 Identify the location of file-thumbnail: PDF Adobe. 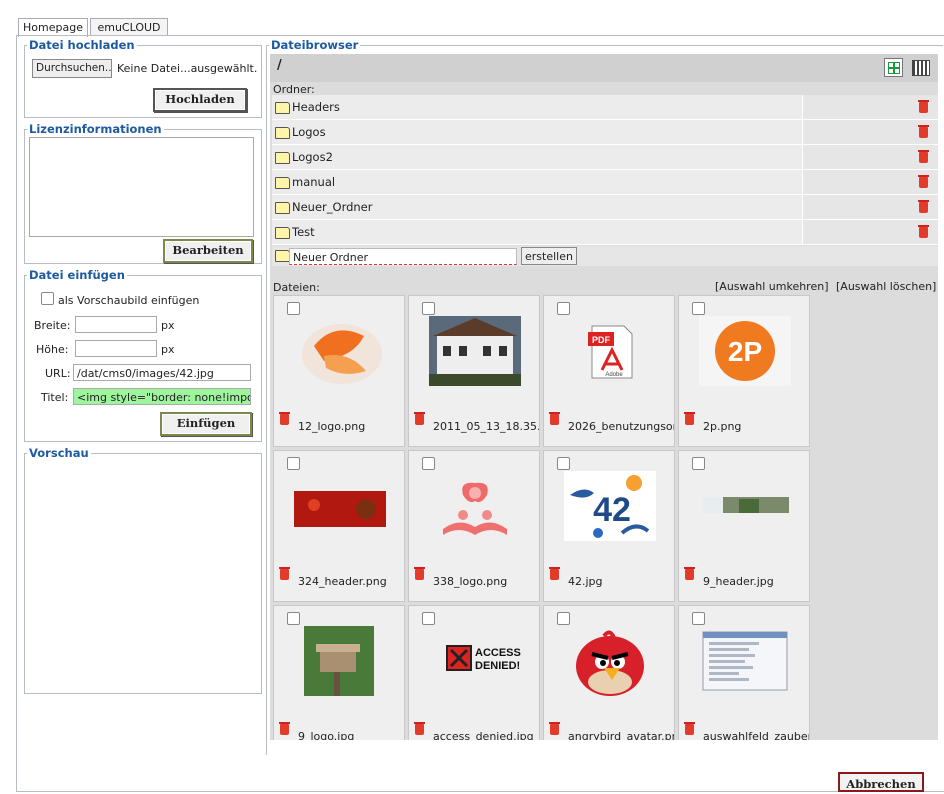
(610, 351).